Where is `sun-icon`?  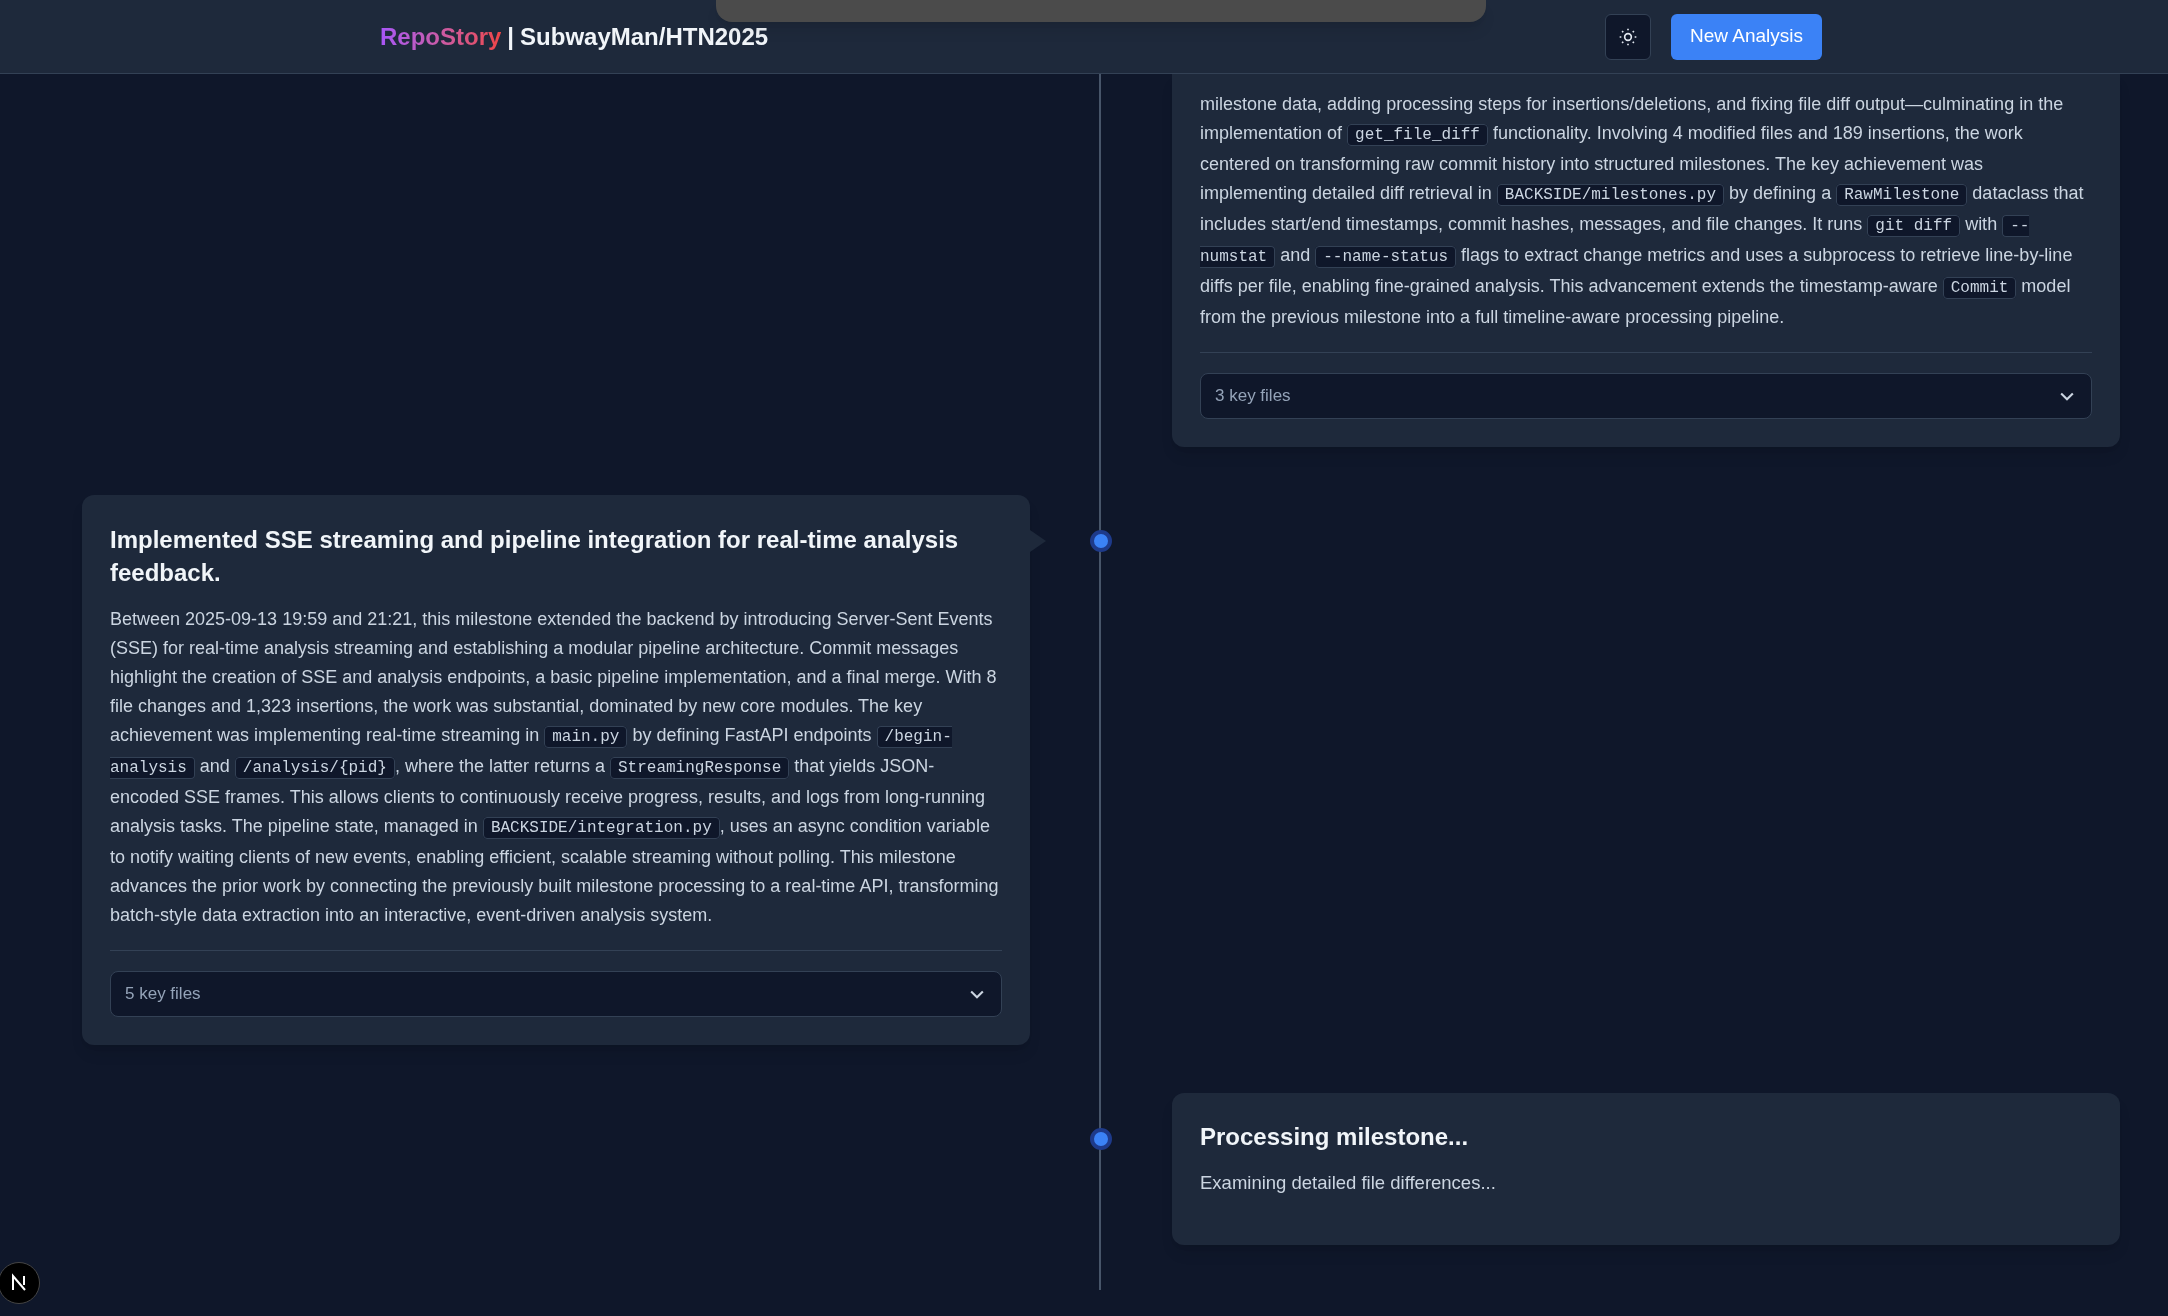 sun-icon is located at coordinates (1628, 36).